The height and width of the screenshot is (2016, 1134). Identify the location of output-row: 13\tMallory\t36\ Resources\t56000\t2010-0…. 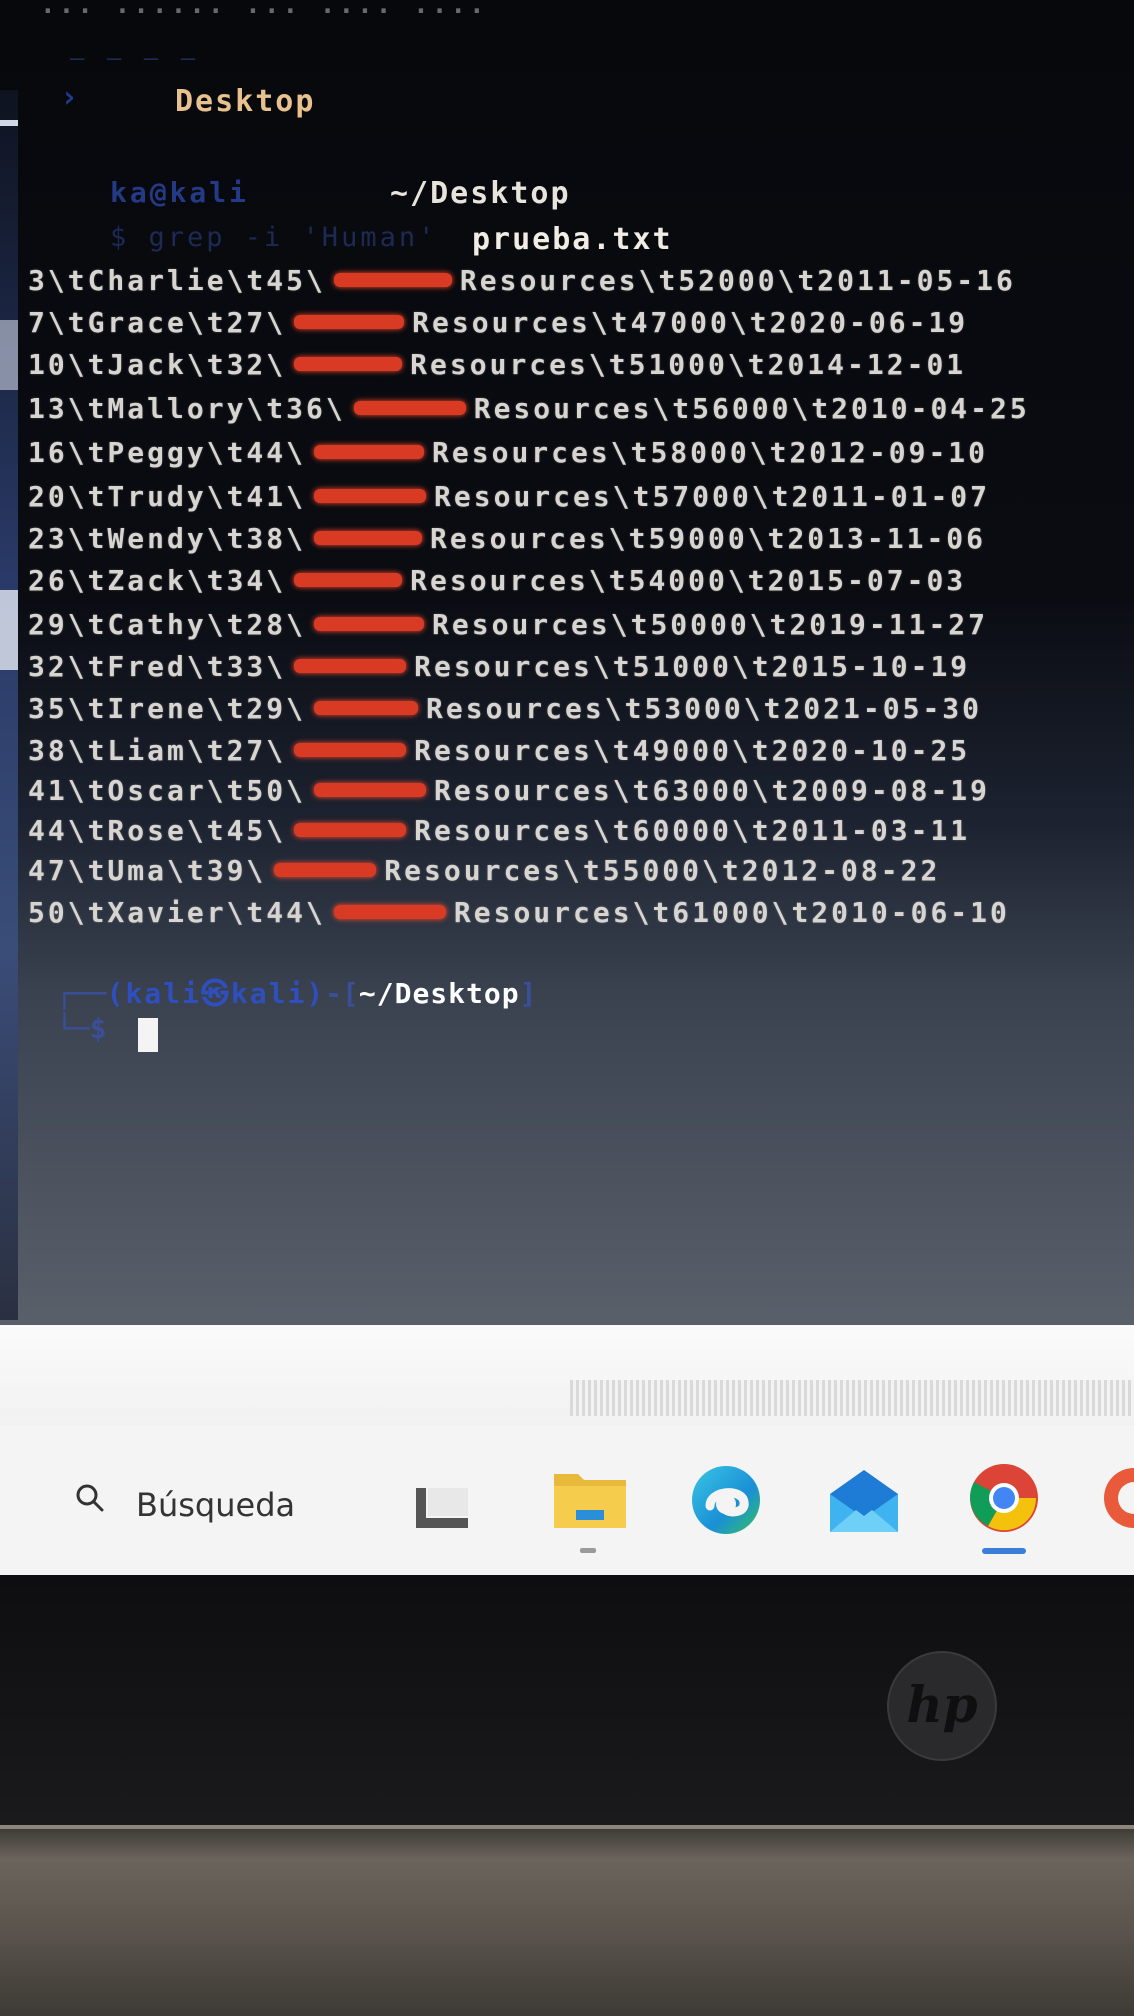
(529, 408).